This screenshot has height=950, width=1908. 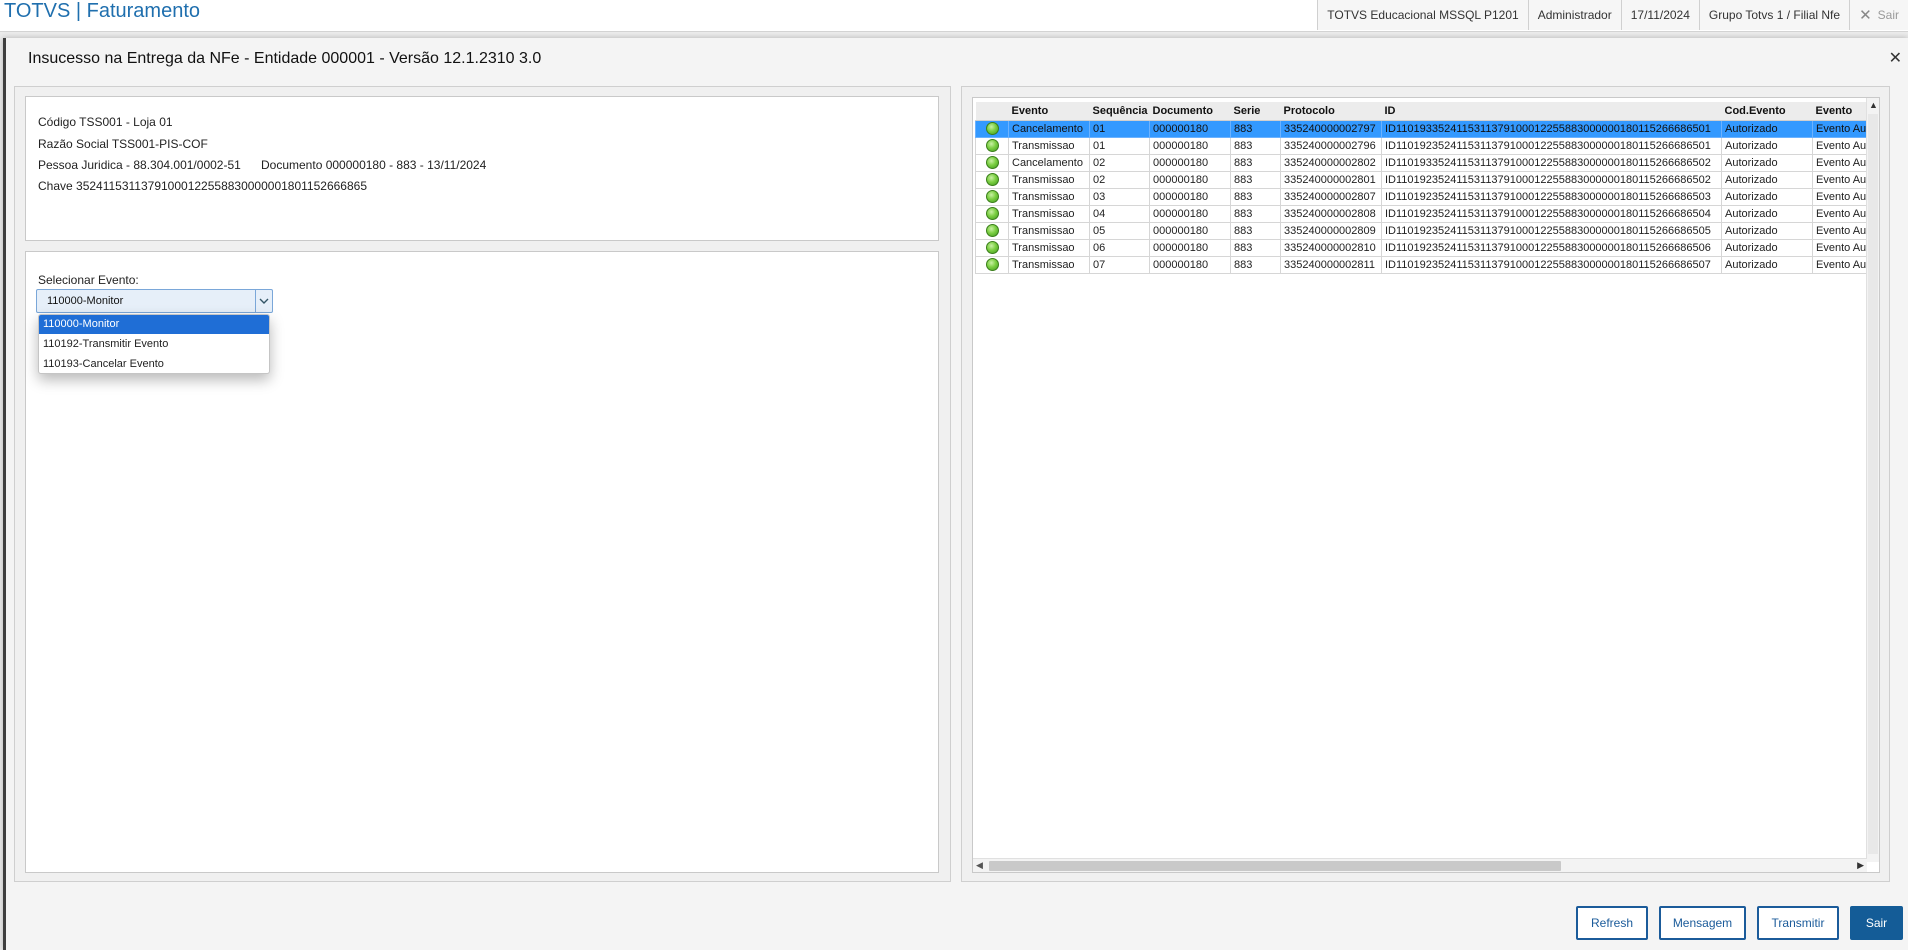 I want to click on dialog-close-button: ✕, so click(x=1895, y=58).